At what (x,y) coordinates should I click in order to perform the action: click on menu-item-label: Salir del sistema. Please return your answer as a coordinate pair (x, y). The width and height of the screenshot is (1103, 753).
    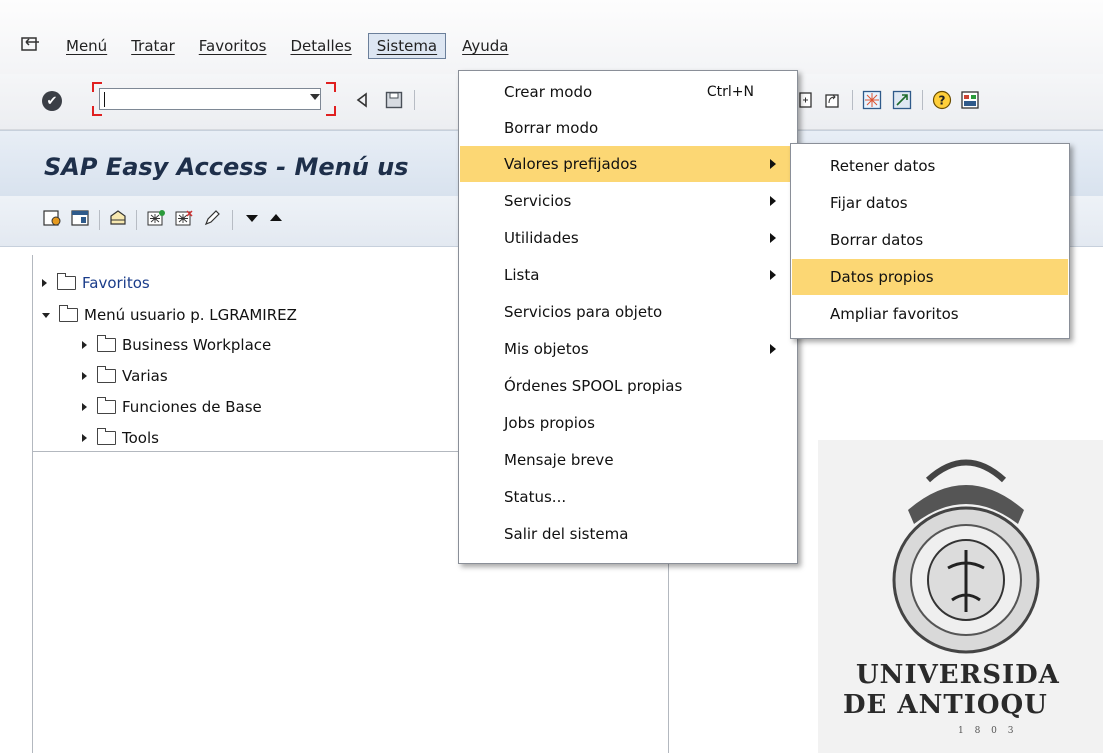
    Looking at the image, I should click on (566, 534).